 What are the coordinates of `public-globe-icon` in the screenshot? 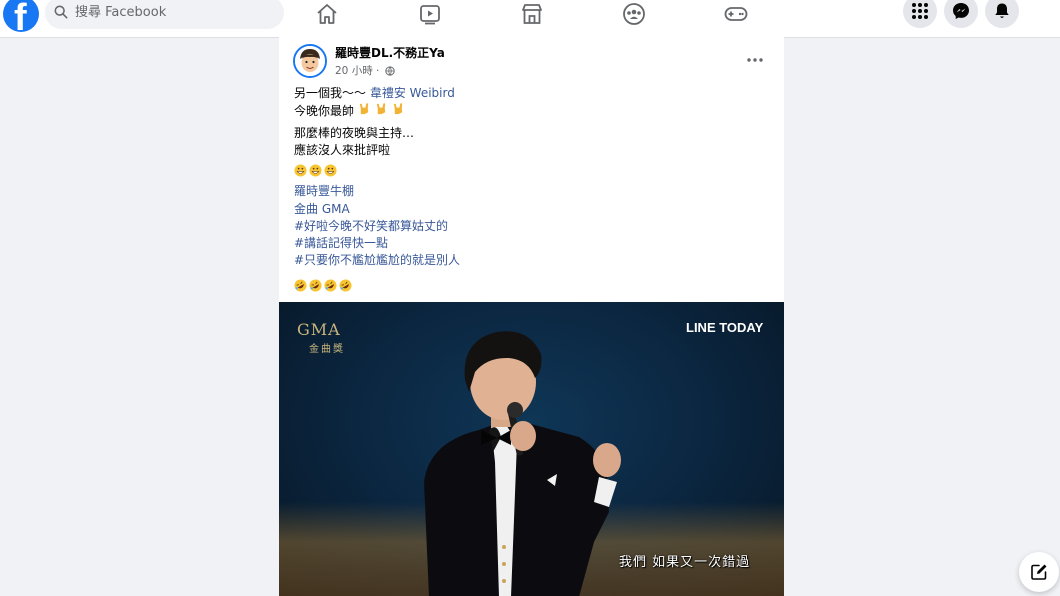 It's located at (390, 71).